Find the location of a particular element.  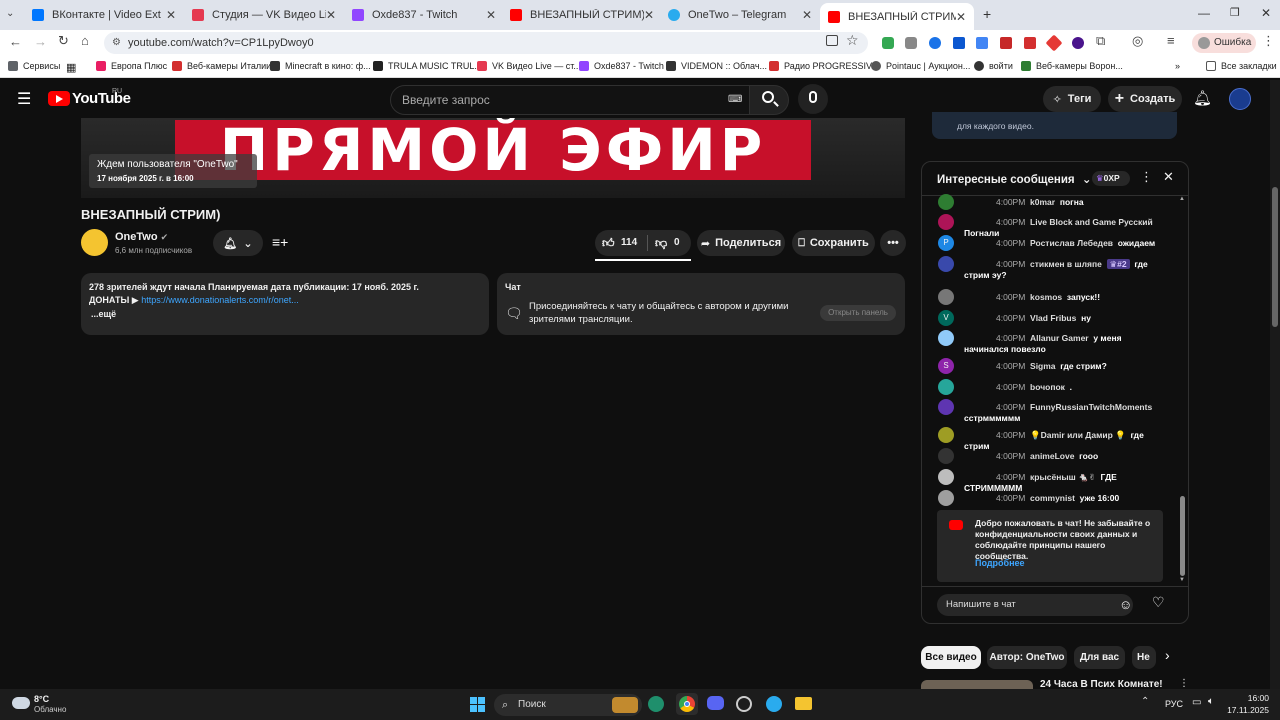

input-language: РУС is located at coordinates (1174, 704).